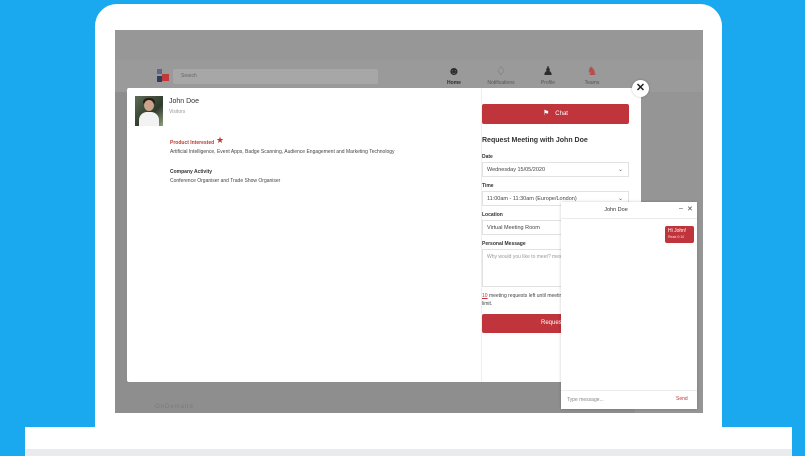  I want to click on star-icon: ★, so click(220, 140).